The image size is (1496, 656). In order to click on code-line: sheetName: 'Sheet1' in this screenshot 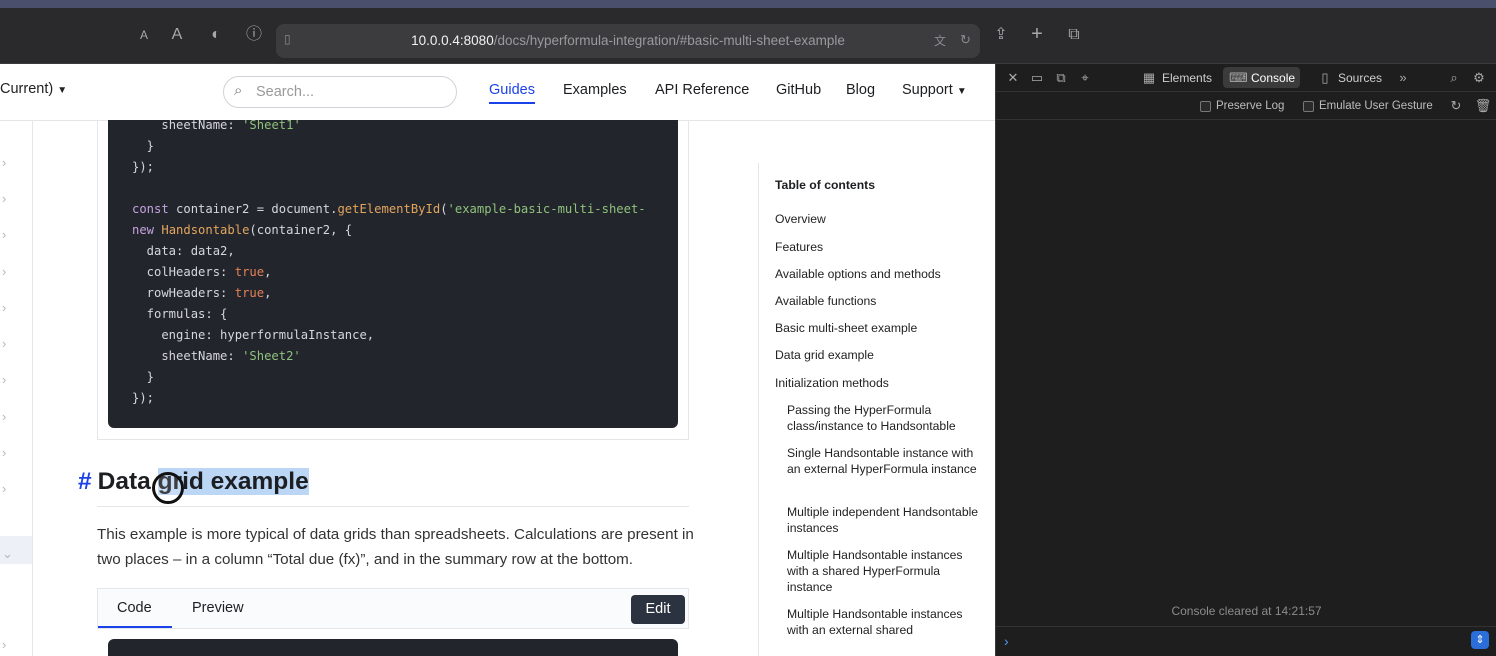, I will do `click(231, 126)`.